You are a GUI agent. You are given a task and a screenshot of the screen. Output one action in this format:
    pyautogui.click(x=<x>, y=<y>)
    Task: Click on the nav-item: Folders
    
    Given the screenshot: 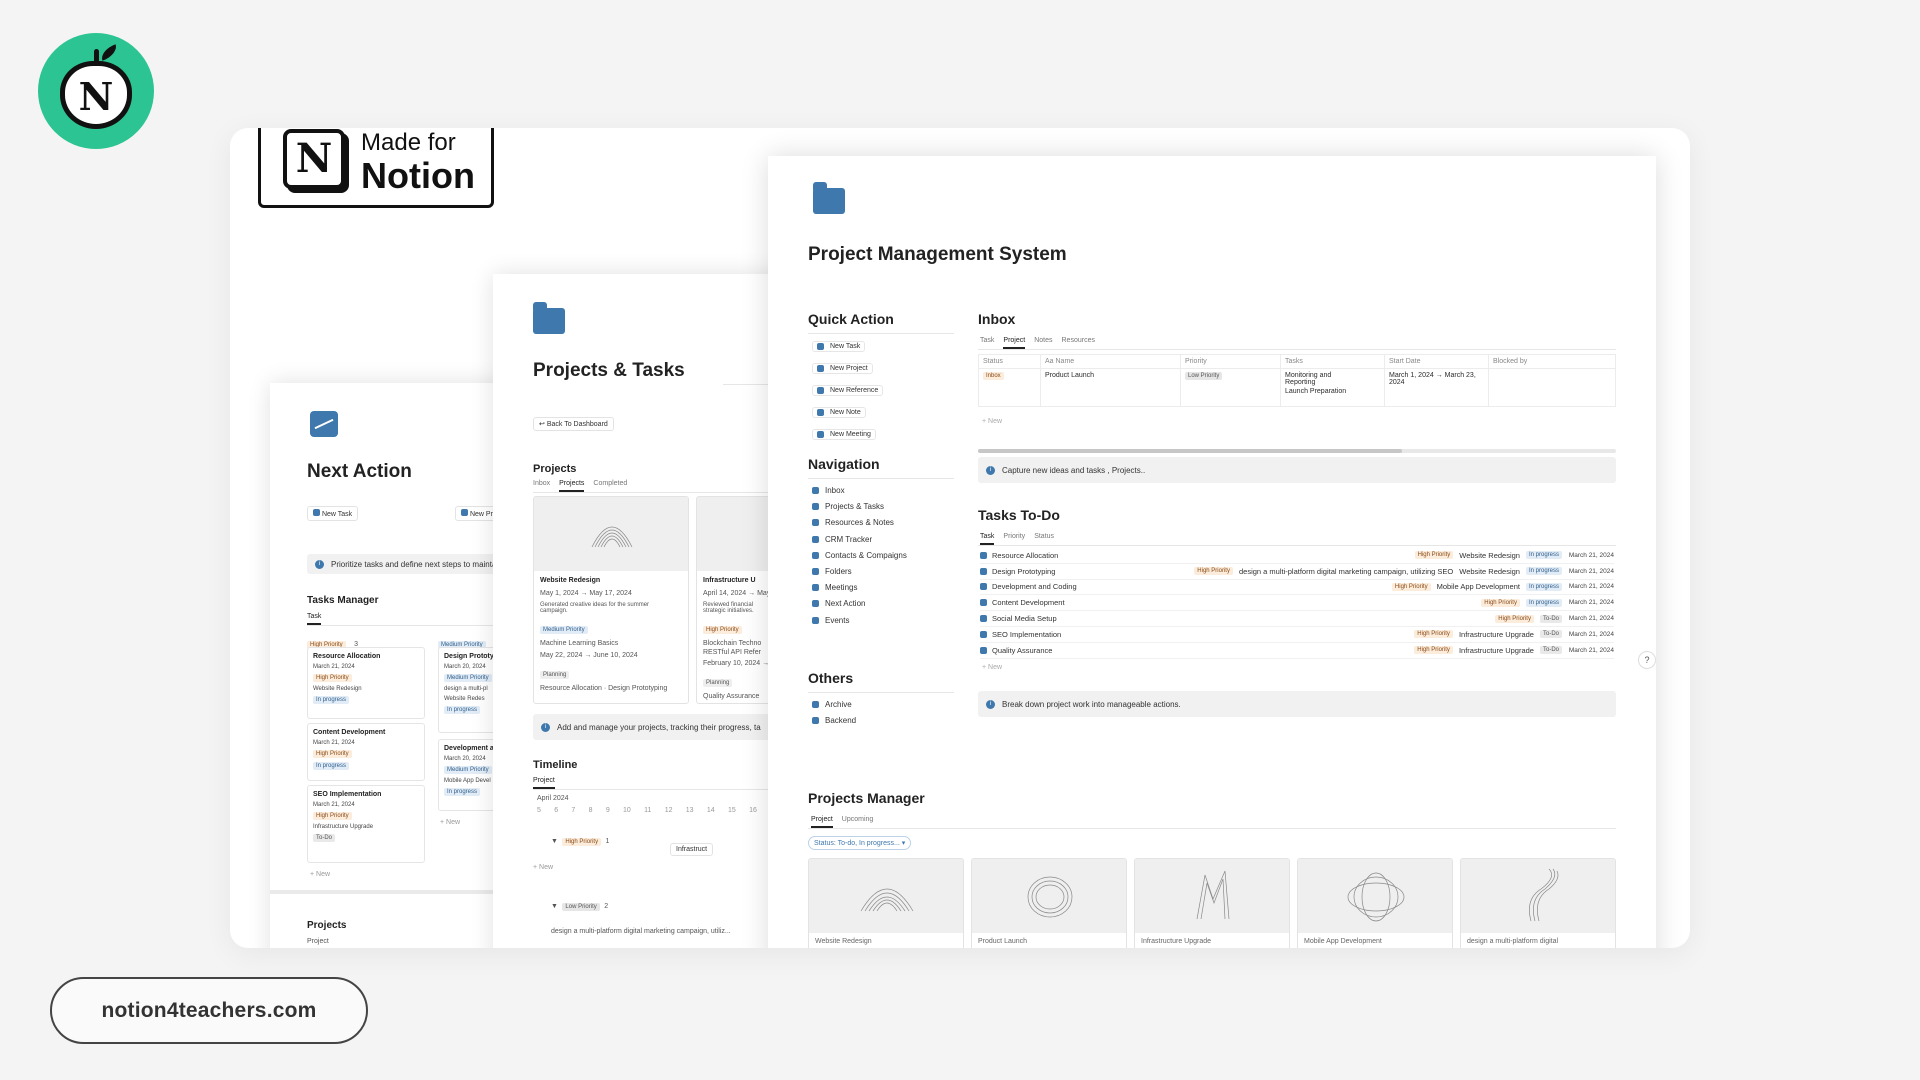 What is the action you would take?
    pyautogui.click(x=859, y=571)
    